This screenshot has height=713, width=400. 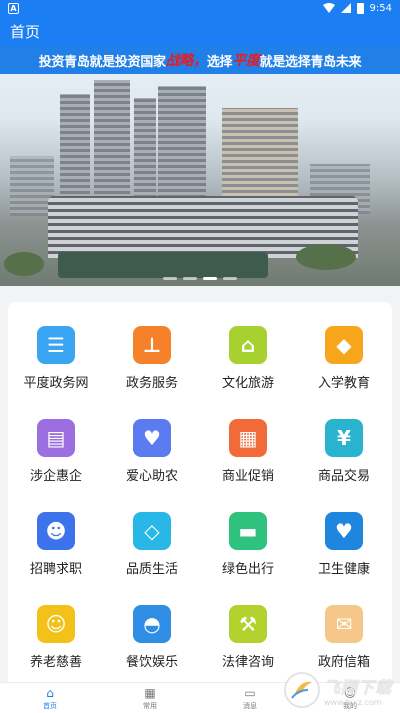 What do you see at coordinates (55, 662) in the screenshot?
I see `service-item-label: 养老慈善` at bounding box center [55, 662].